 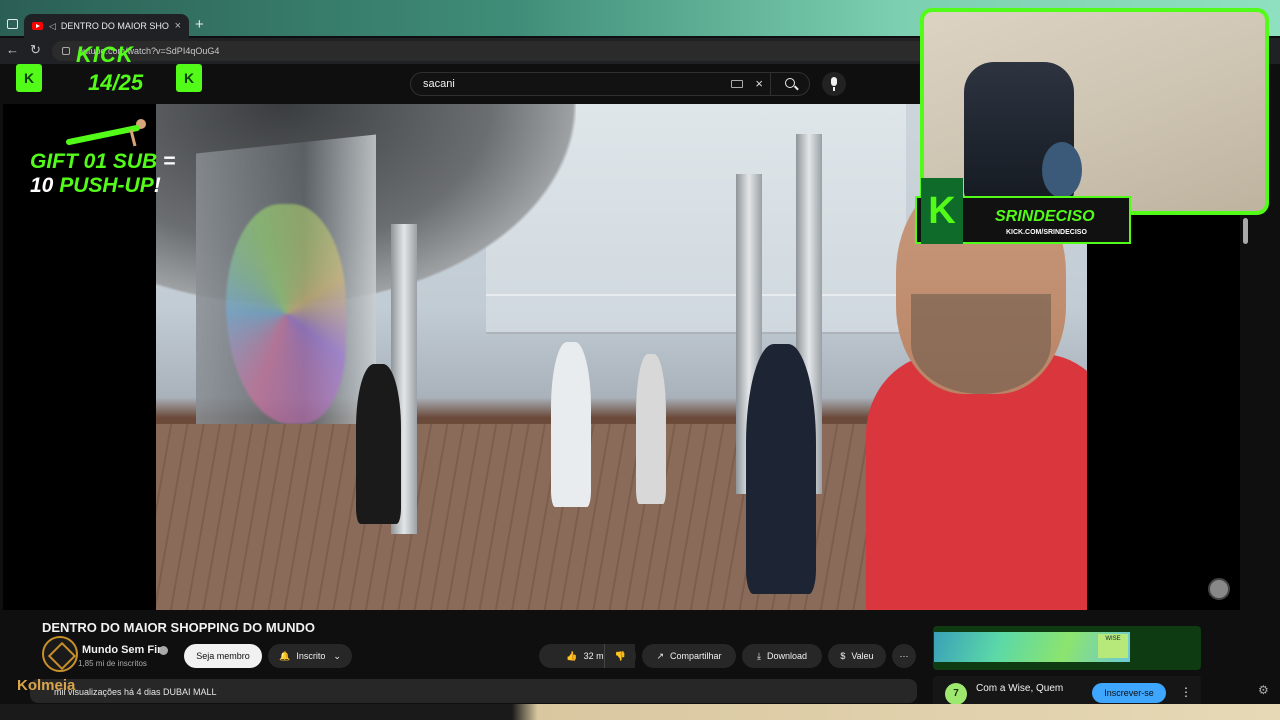 I want to click on lock-icon, so click(x=66, y=51).